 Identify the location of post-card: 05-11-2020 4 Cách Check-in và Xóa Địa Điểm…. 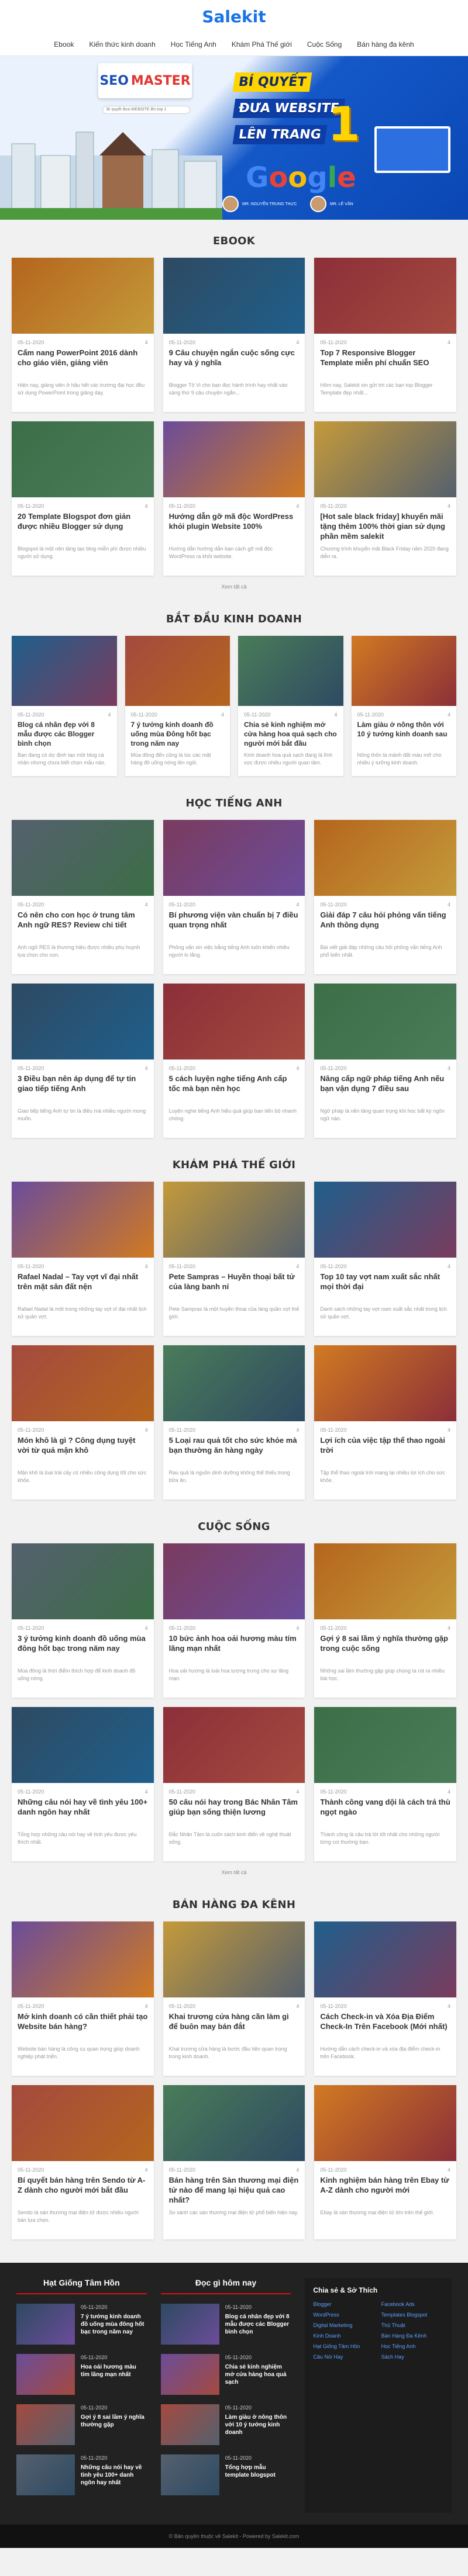
(385, 1999).